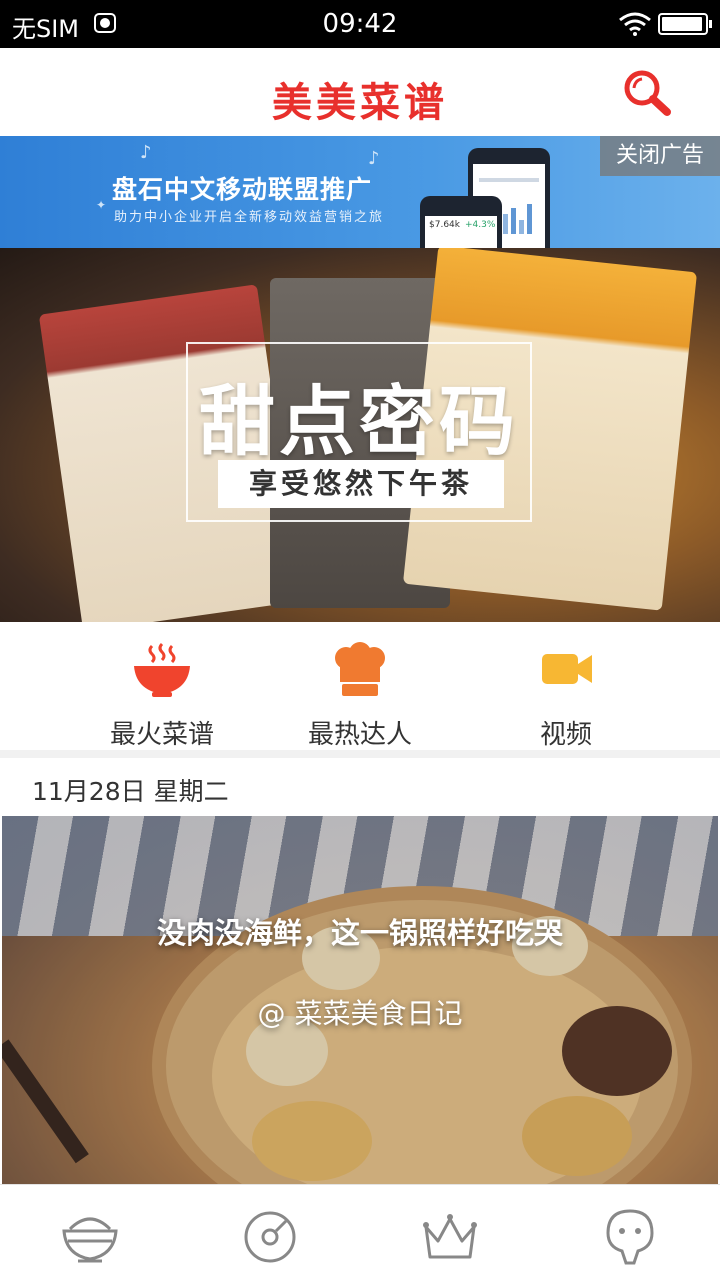 The width and height of the screenshot is (720, 1280). What do you see at coordinates (360, 669) in the screenshot?
I see `chef-hat-icon` at bounding box center [360, 669].